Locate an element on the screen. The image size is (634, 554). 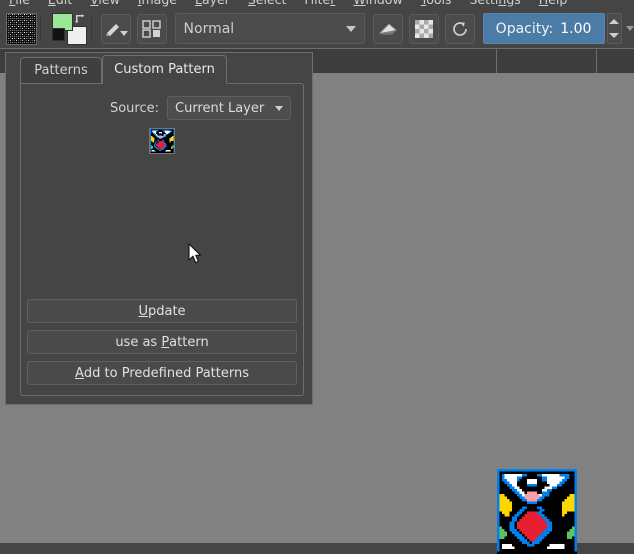
mouse-pointer-icon is located at coordinates (195, 253).